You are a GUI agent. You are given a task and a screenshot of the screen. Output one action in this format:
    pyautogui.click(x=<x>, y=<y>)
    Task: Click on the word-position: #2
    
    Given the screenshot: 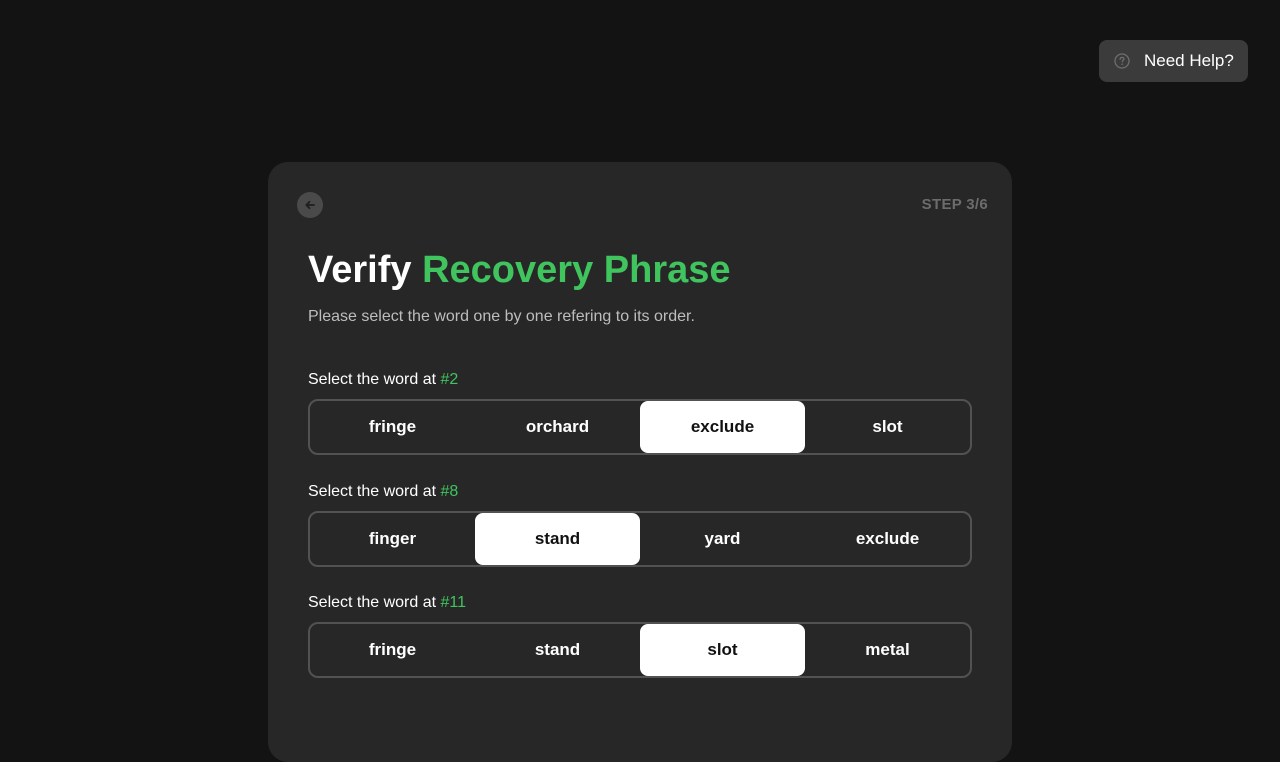 What is the action you would take?
    pyautogui.click(x=449, y=379)
    